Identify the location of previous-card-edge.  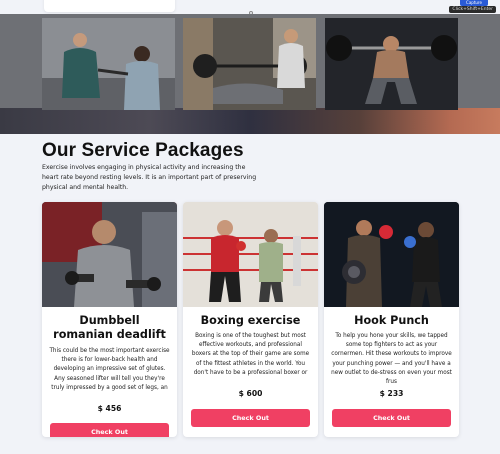
(109, 6).